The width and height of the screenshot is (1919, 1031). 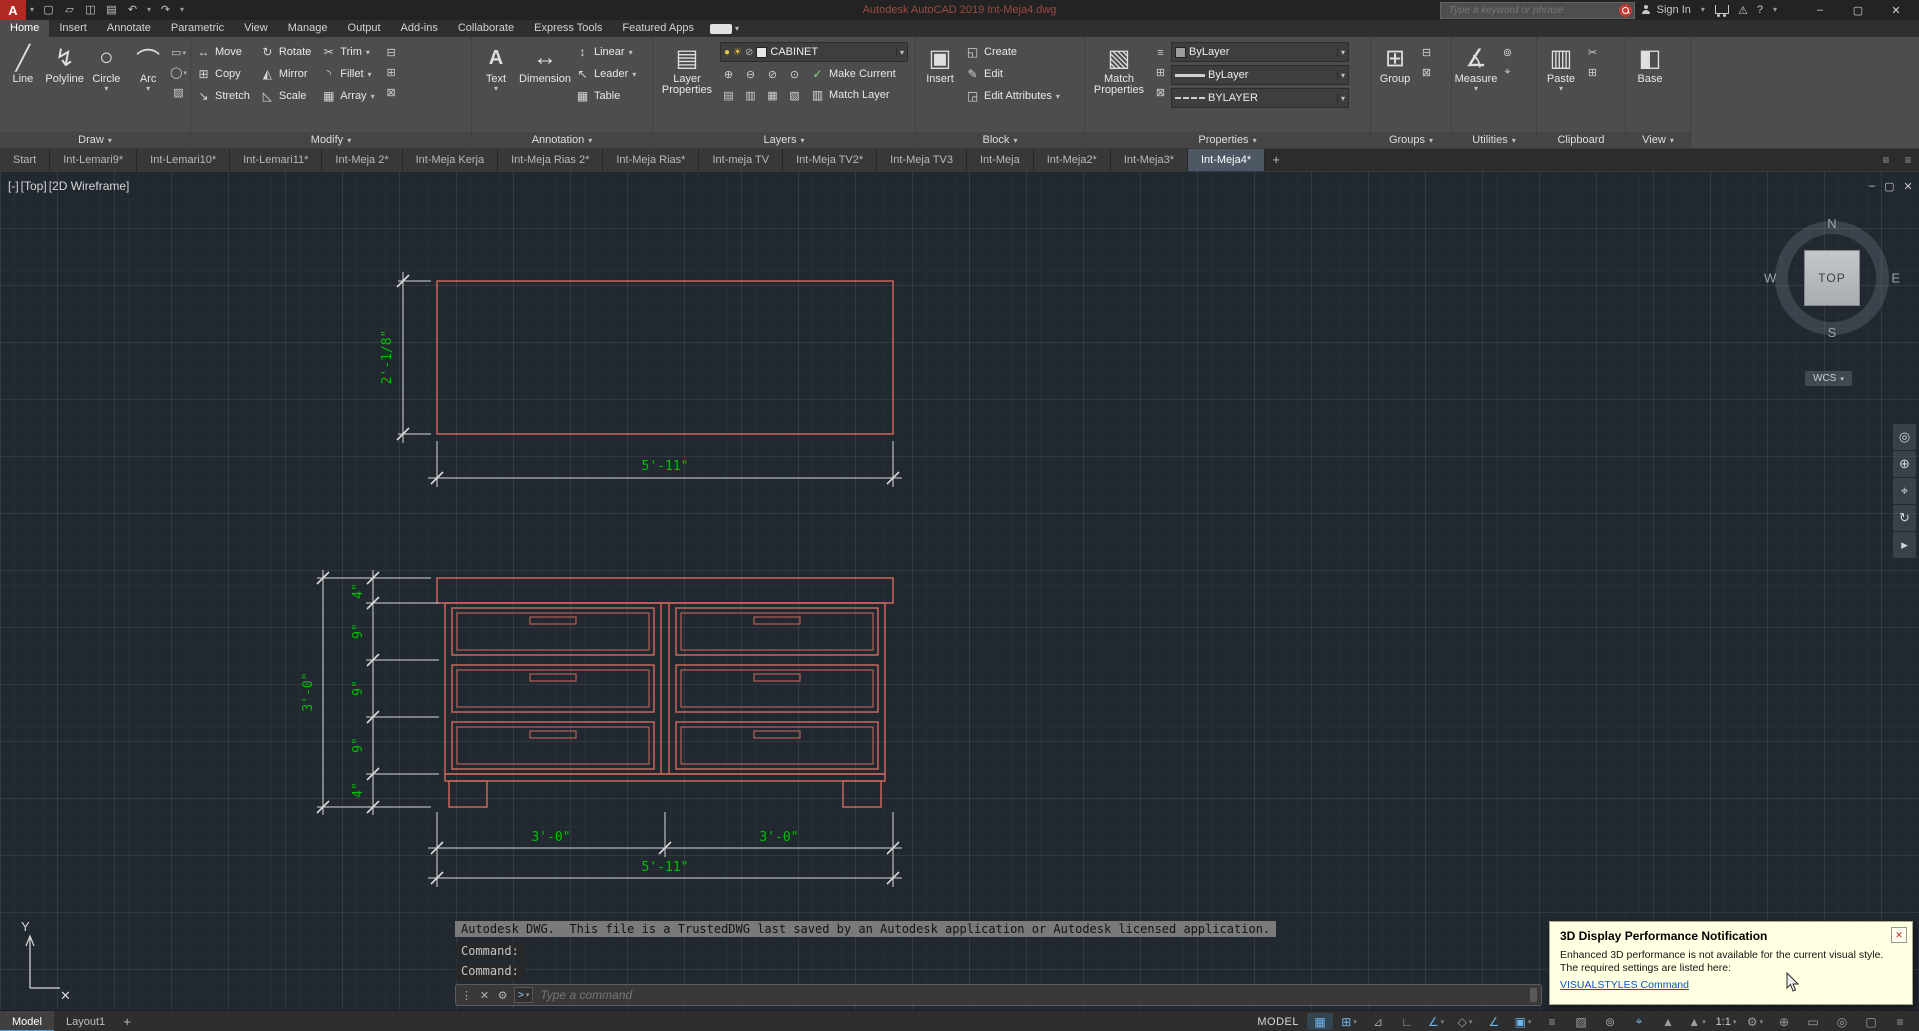 I want to click on otrack-toggle: ∠, so click(x=1494, y=1021).